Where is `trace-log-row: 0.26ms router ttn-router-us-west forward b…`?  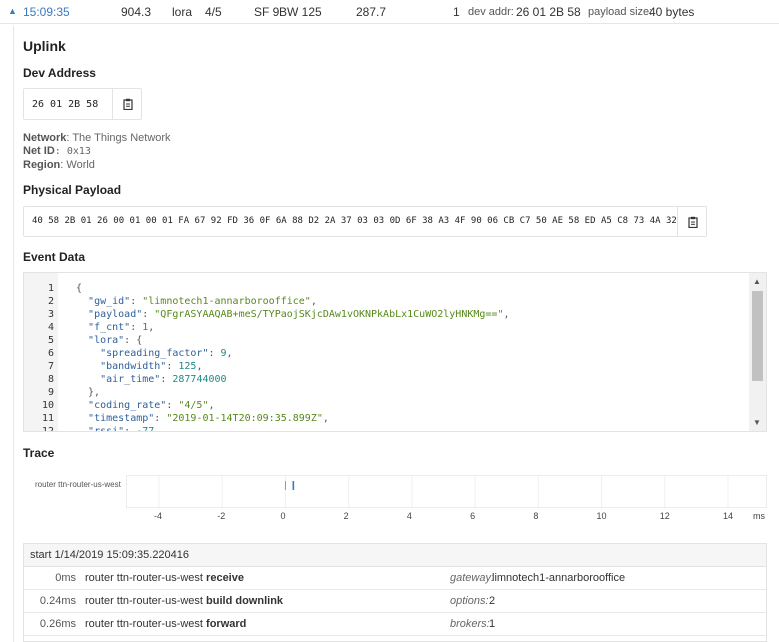
trace-log-row: 0.26ms router ttn-router-us-west forward b… is located at coordinates (395, 624).